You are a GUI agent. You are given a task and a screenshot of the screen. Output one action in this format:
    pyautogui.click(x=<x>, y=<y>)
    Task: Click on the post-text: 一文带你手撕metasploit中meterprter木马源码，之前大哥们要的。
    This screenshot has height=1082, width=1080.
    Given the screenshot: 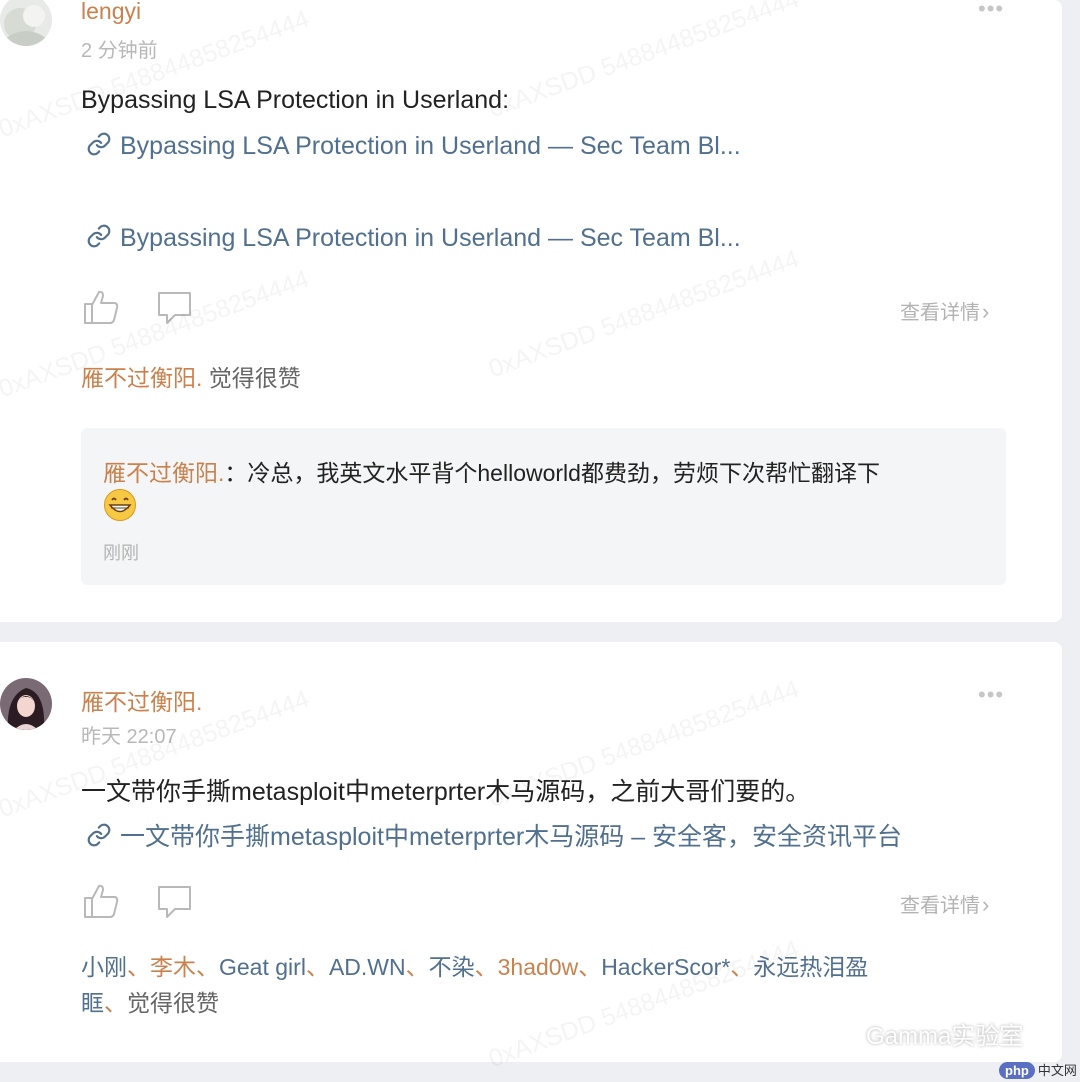 What is the action you would take?
    pyautogui.click(x=446, y=792)
    